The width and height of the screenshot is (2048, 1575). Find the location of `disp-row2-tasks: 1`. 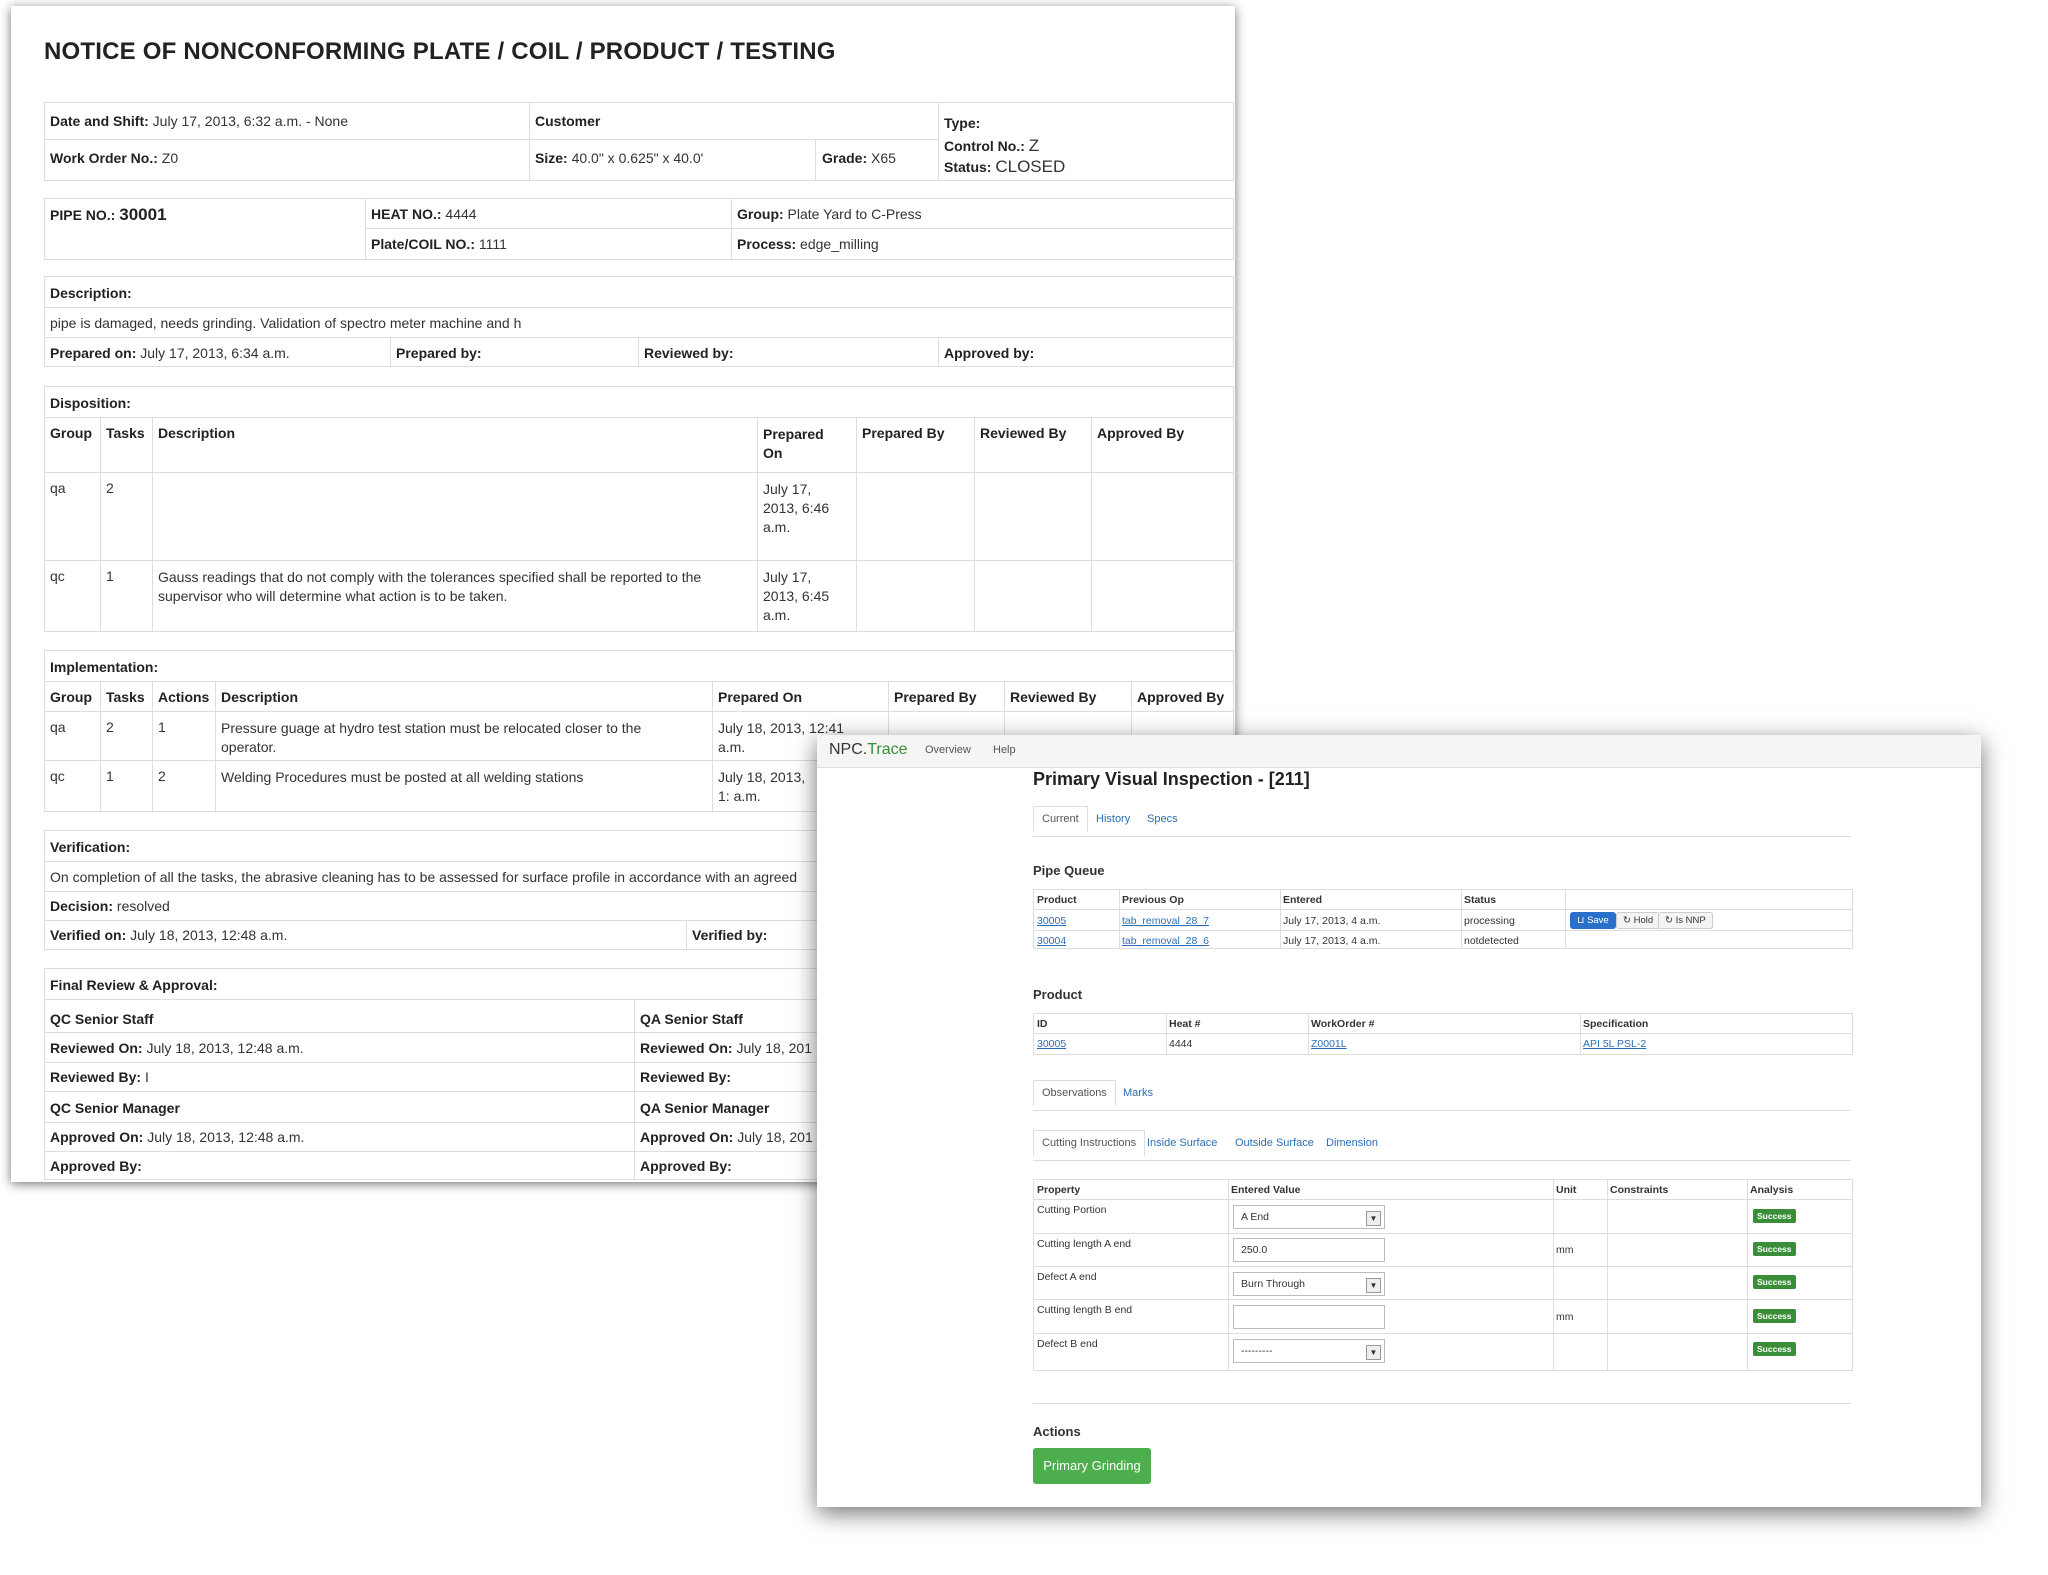

disp-row2-tasks: 1 is located at coordinates (110, 576).